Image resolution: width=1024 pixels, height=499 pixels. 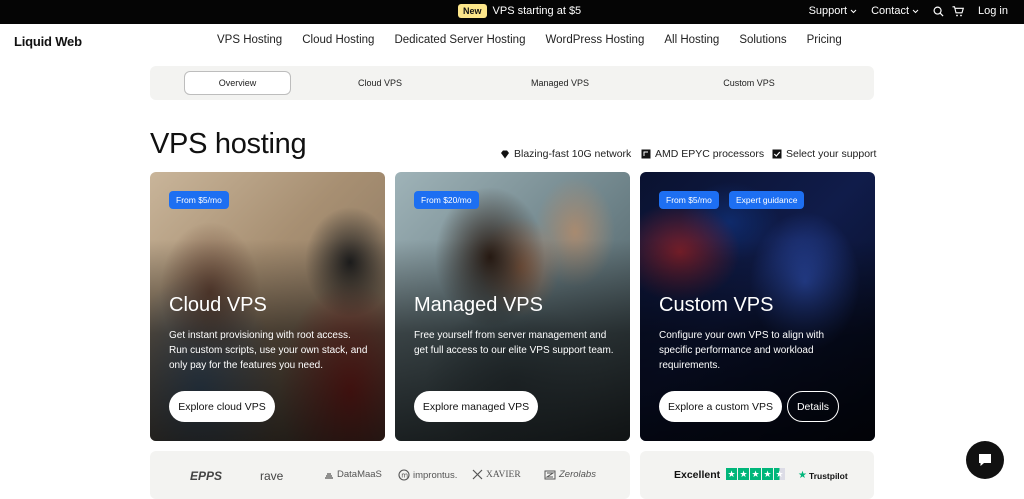 What do you see at coordinates (762, 40) in the screenshot?
I see `nav-solutions: Solutions` at bounding box center [762, 40].